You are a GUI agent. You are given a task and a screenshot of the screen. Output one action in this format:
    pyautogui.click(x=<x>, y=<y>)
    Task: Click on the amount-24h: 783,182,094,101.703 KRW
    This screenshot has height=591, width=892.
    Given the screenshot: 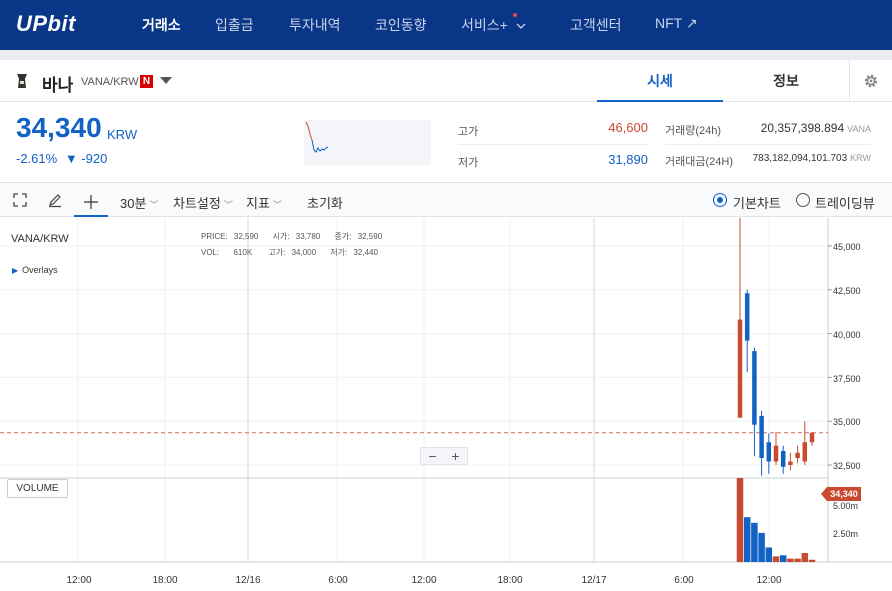 What is the action you would take?
    pyautogui.click(x=805, y=158)
    